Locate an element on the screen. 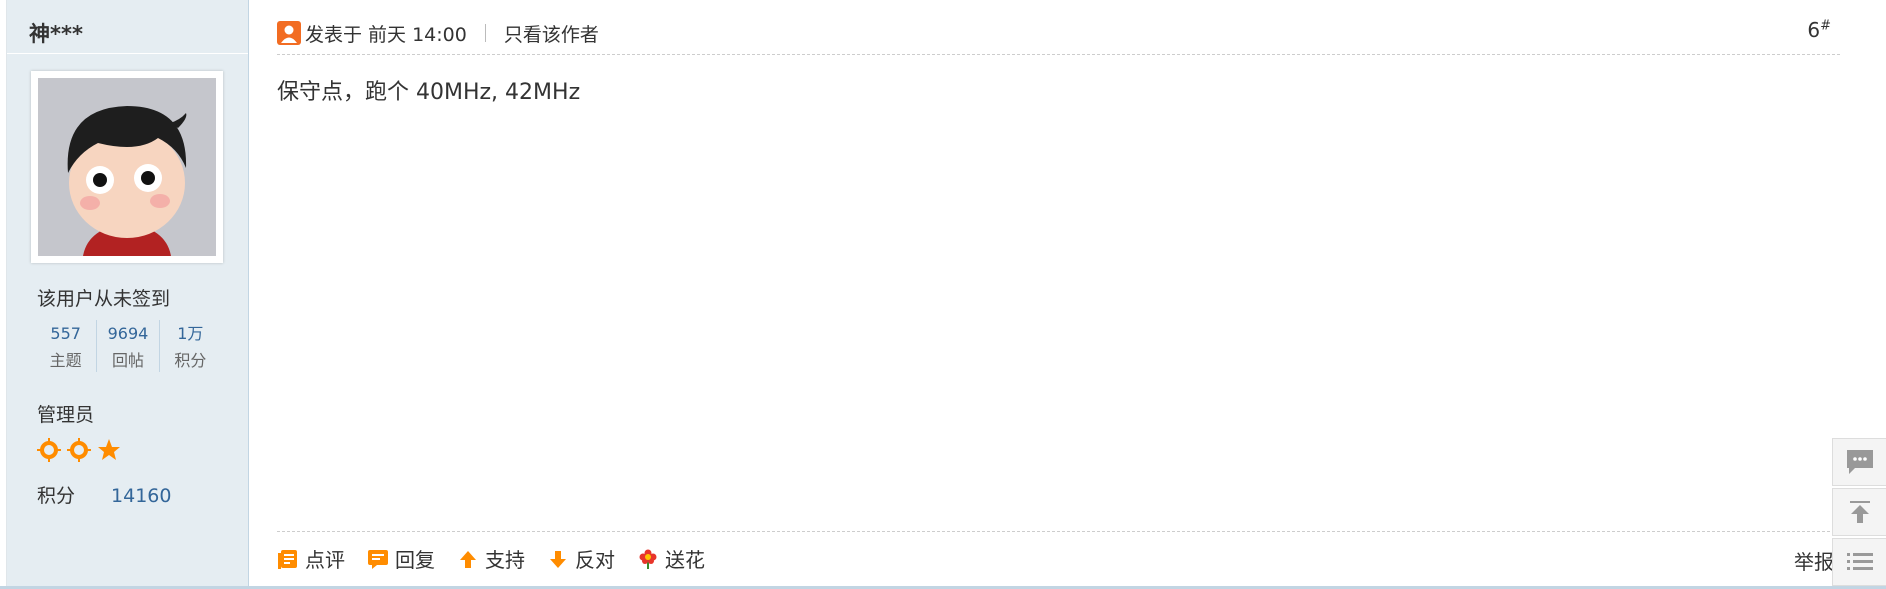  star-icon is located at coordinates (109, 449).